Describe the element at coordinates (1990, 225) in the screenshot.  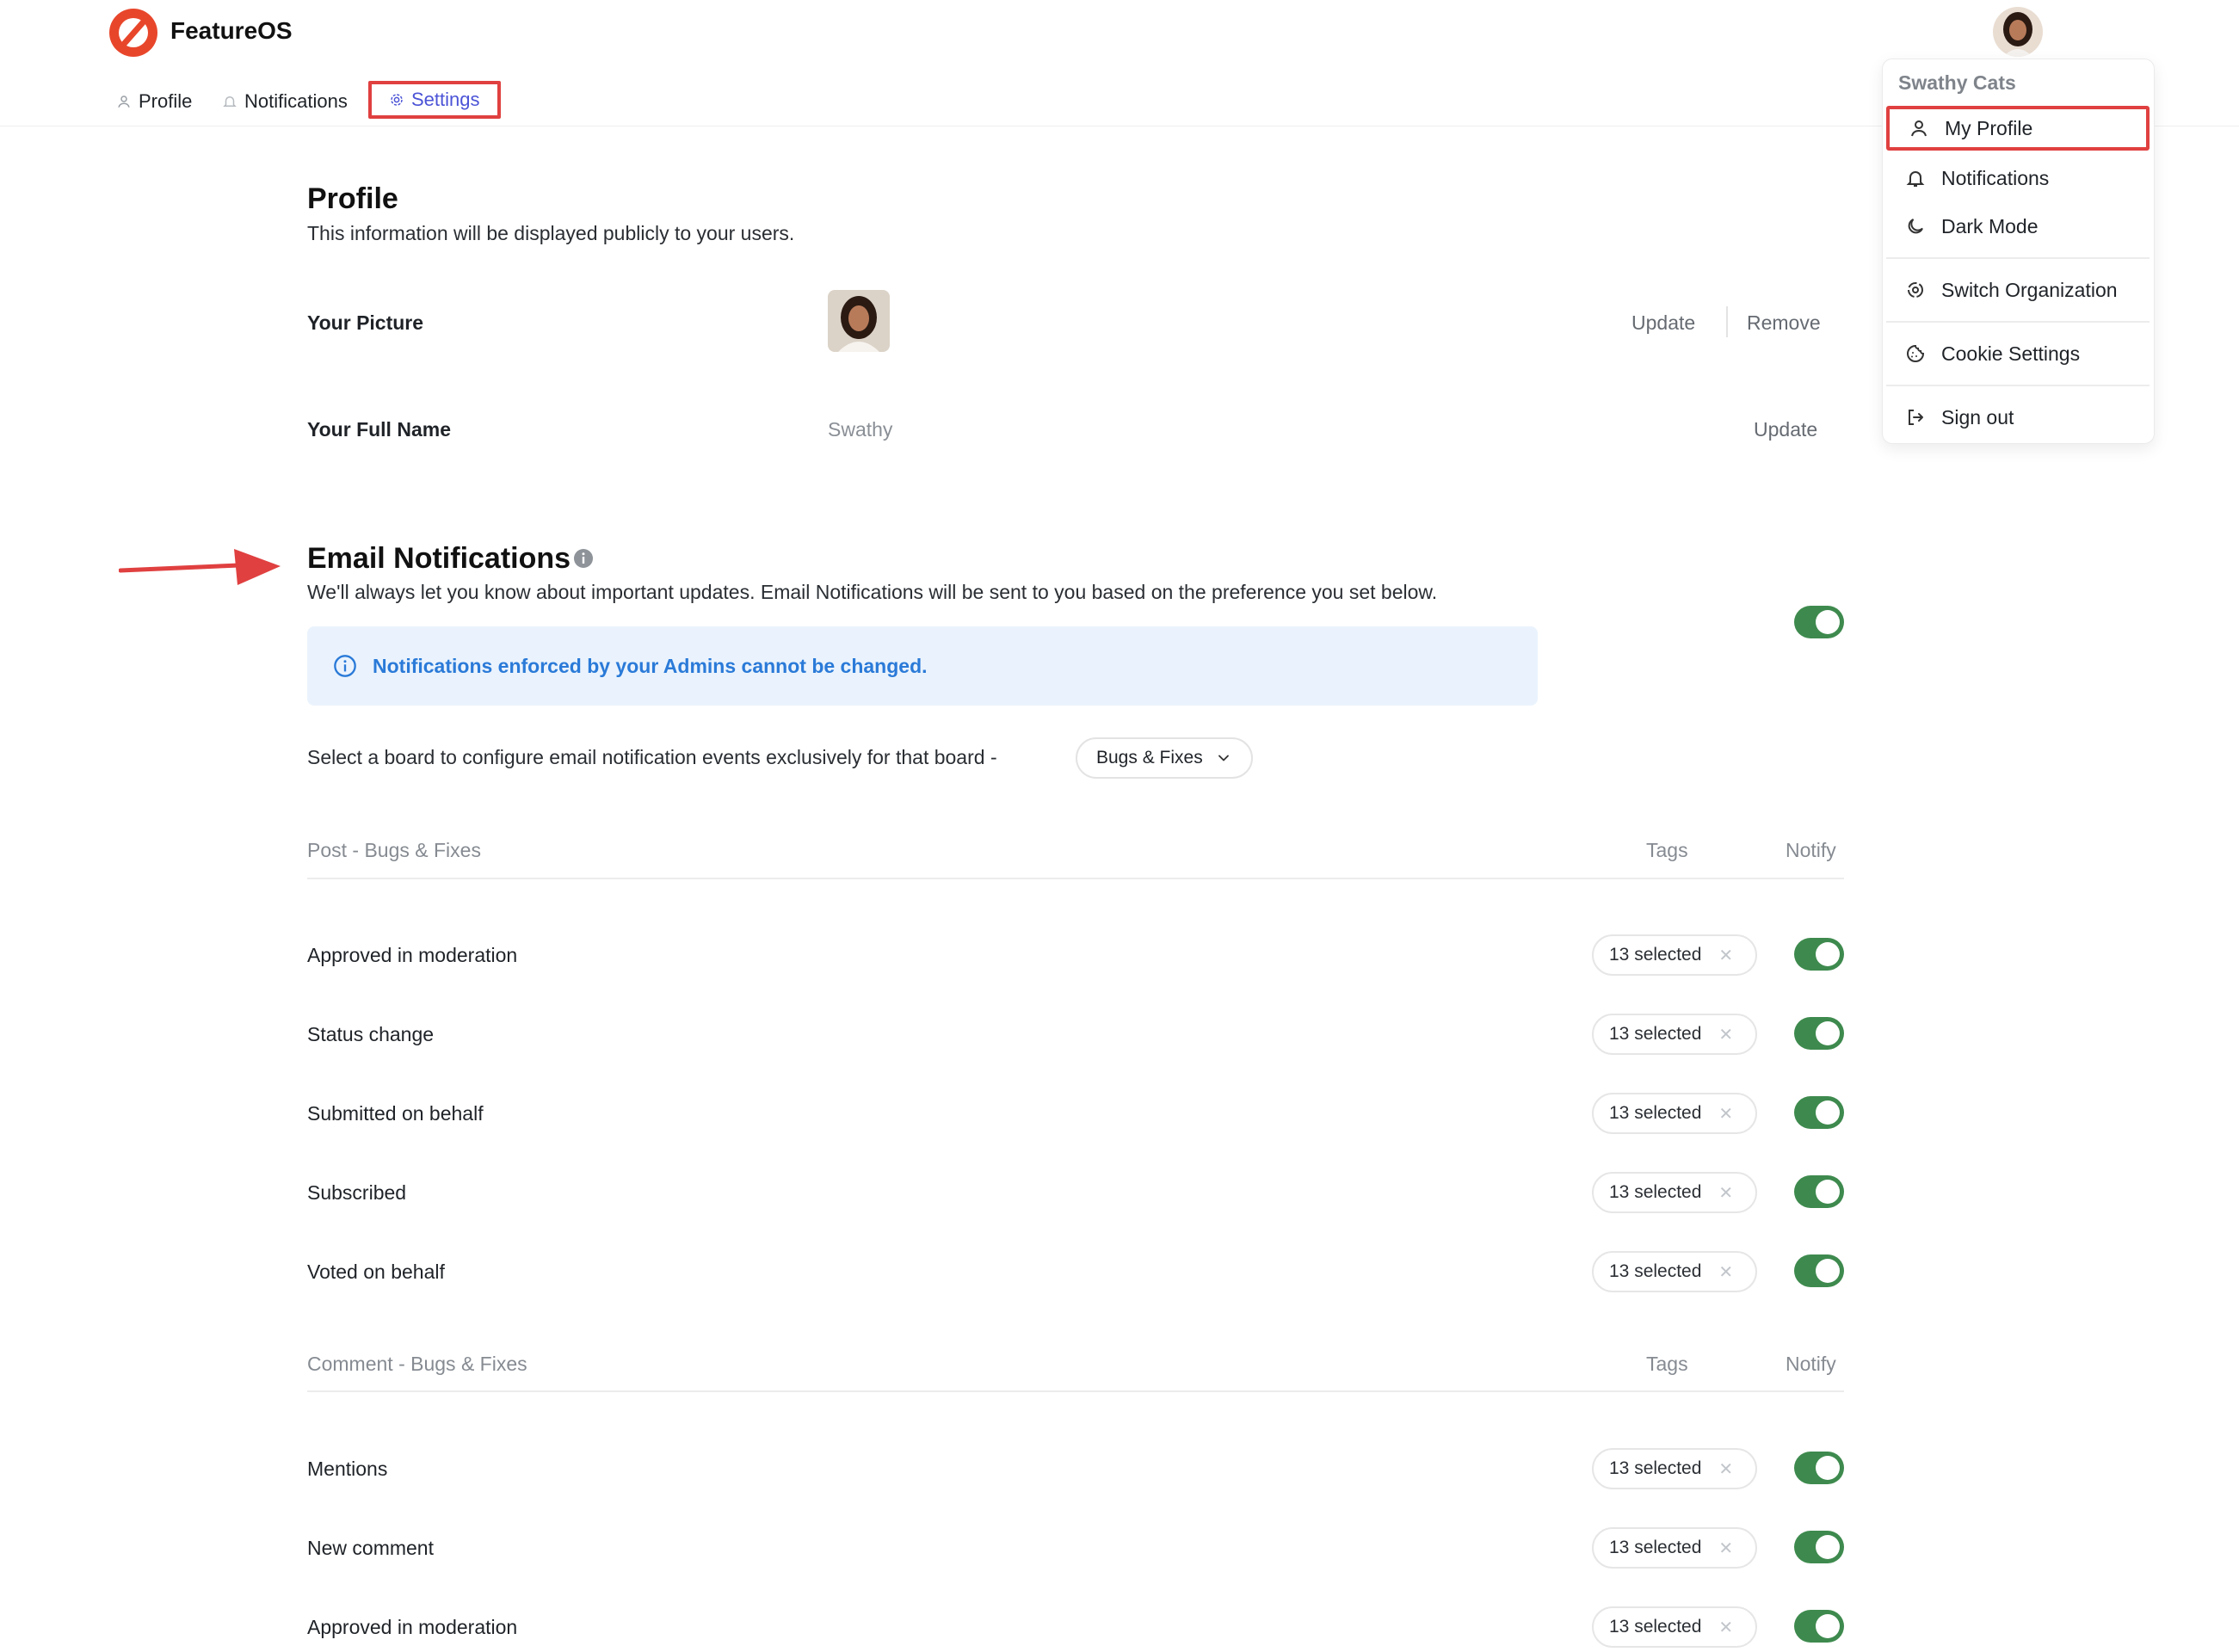
I see `menu-item-label: Dark Mode` at that location.